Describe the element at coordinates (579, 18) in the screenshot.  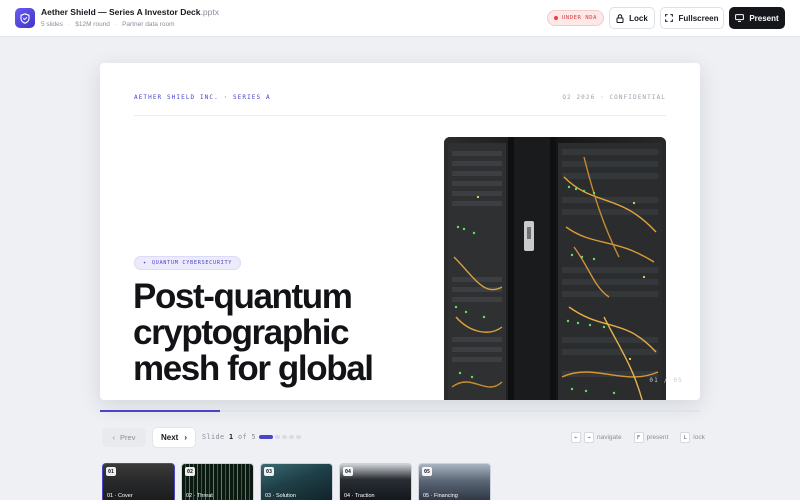
I see `nda-badge-label: UNDER NDA` at that location.